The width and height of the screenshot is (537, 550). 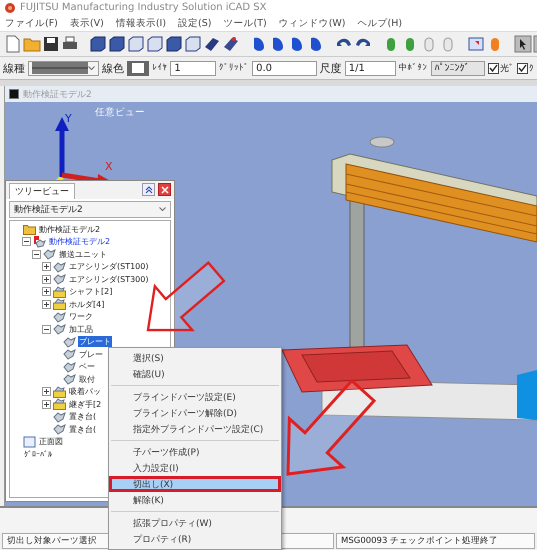 I want to click on line-color-swatch, so click(x=138, y=68).